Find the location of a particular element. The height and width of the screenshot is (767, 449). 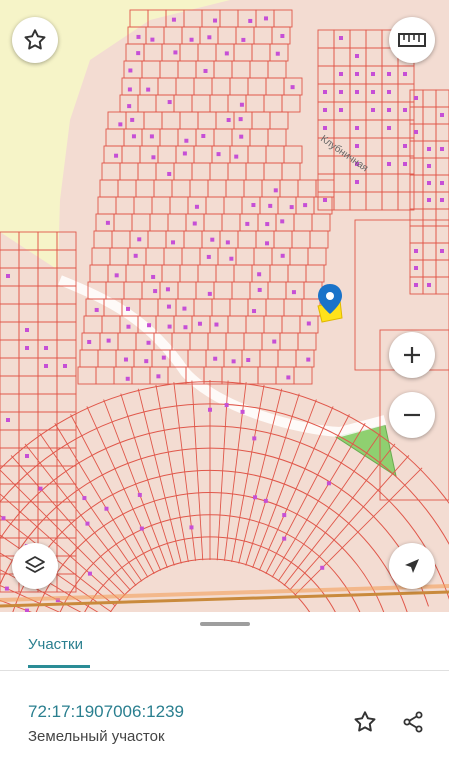

plus-icon is located at coordinates (412, 355).